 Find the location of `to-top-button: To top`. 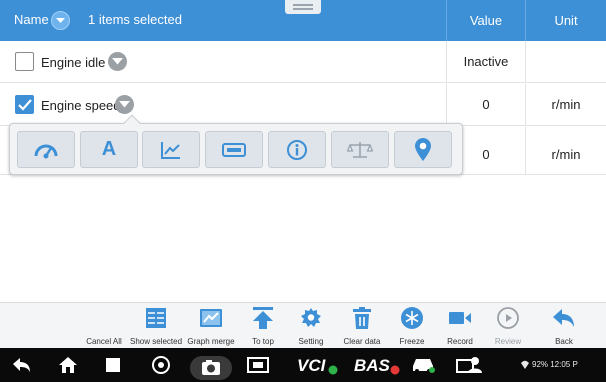

to-top-button: To top is located at coordinates (263, 326).